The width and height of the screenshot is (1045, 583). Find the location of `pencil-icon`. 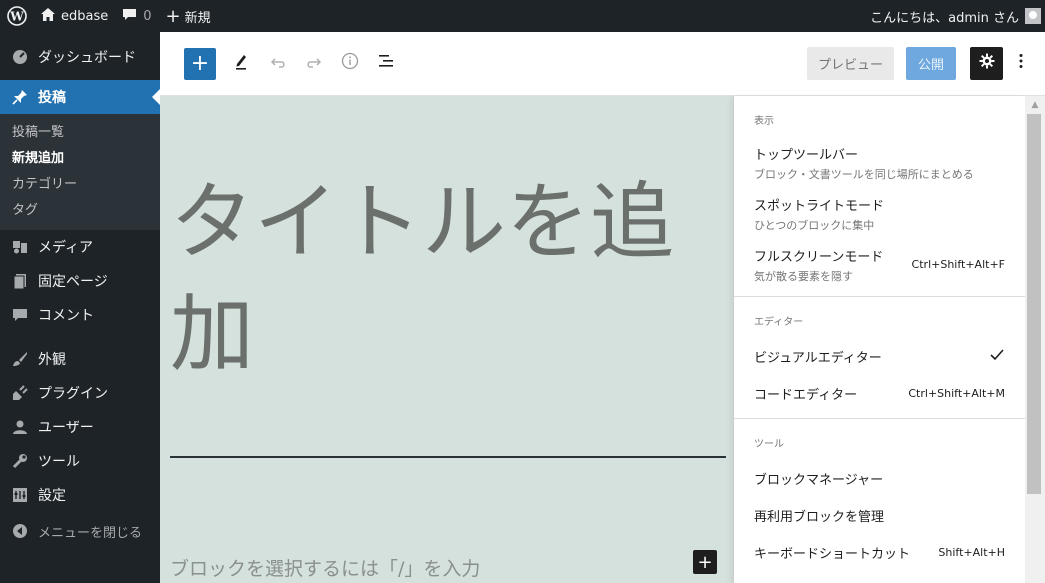

pencil-icon is located at coordinates (242, 63).